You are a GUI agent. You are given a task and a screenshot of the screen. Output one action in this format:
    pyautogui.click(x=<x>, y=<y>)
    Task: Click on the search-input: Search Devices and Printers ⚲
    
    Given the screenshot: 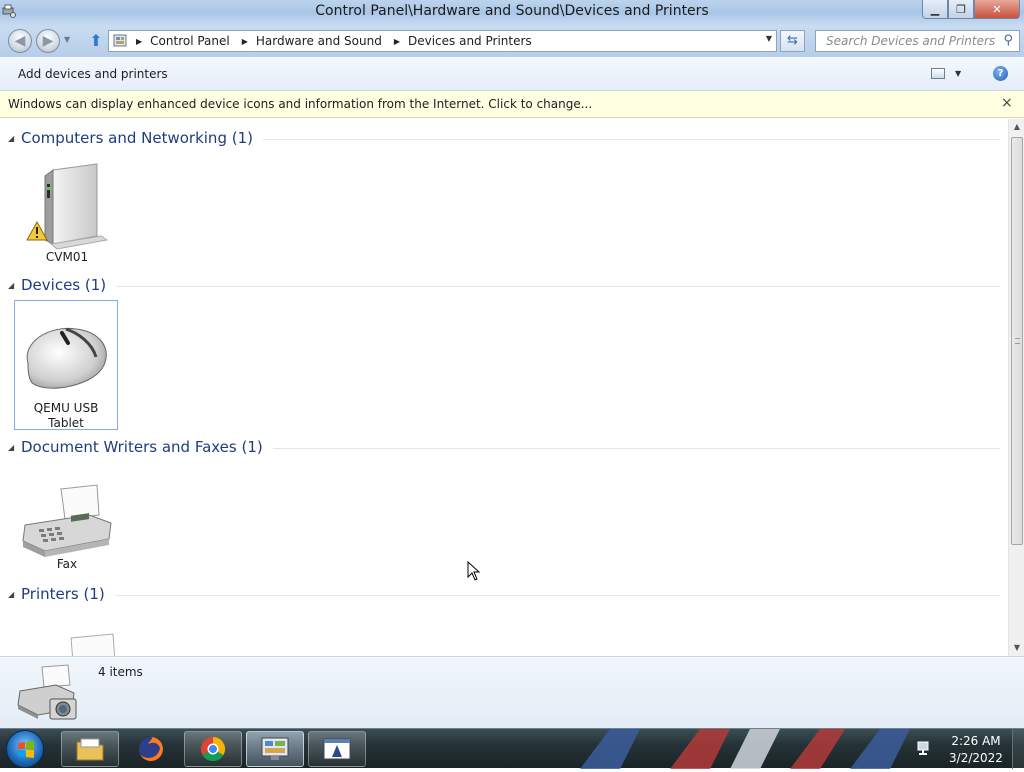 What is the action you would take?
    pyautogui.click(x=917, y=41)
    